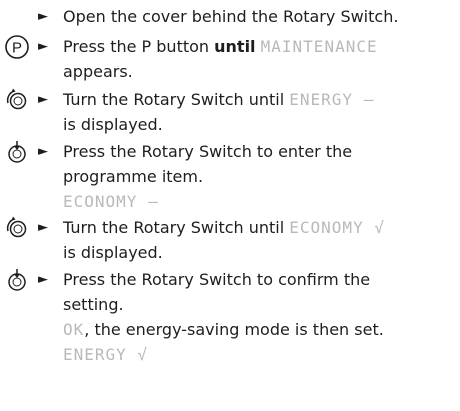 This screenshot has height=411, width=460. What do you see at coordinates (235, 46) in the screenshot?
I see `emphasis-until: until` at bounding box center [235, 46].